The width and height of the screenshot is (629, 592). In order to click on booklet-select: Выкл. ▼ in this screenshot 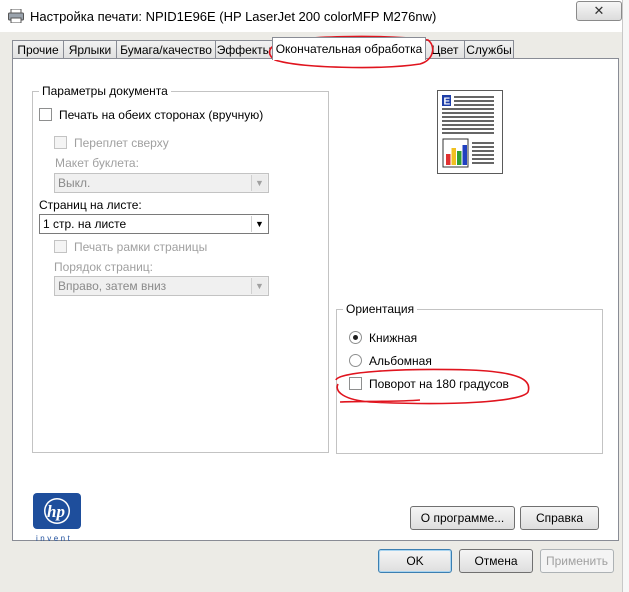, I will do `click(161, 183)`.